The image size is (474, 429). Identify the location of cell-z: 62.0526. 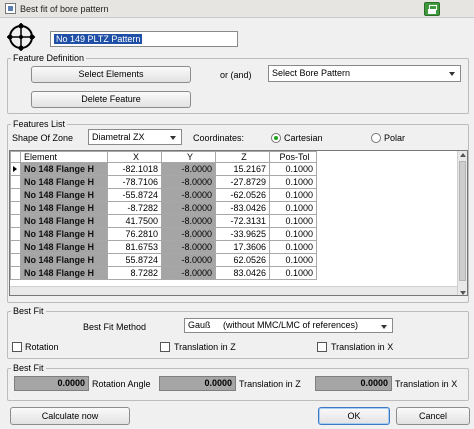
(242, 260).